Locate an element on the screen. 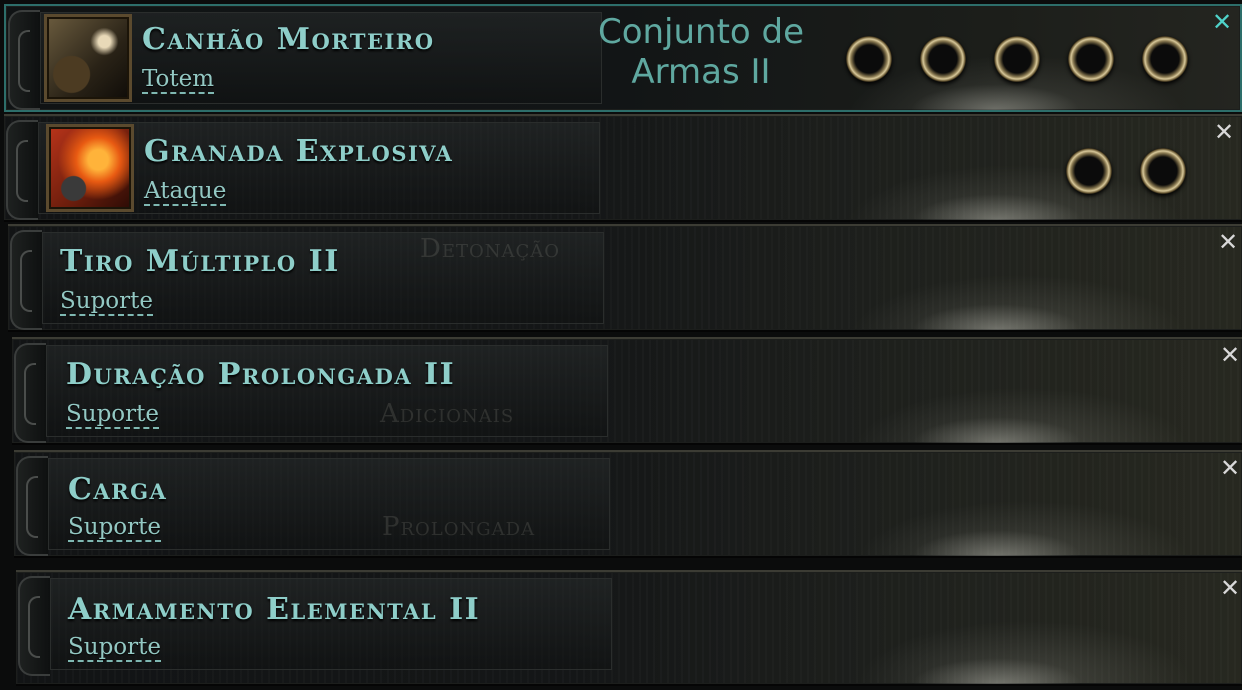  gem-title: Duração Prolongada II is located at coordinates (261, 374).